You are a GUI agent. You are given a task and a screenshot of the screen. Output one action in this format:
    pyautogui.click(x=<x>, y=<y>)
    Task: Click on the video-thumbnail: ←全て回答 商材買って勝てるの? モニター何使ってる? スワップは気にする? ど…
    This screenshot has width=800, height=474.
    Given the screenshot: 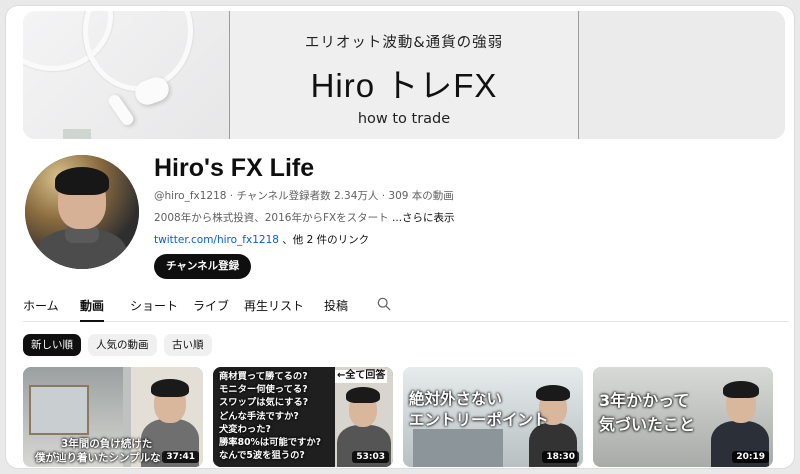 What is the action you would take?
    pyautogui.click(x=303, y=417)
    